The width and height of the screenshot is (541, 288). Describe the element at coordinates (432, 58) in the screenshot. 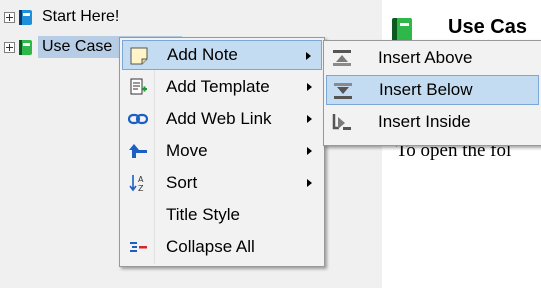

I see `menu-item-insert-above: Insert Above` at that location.